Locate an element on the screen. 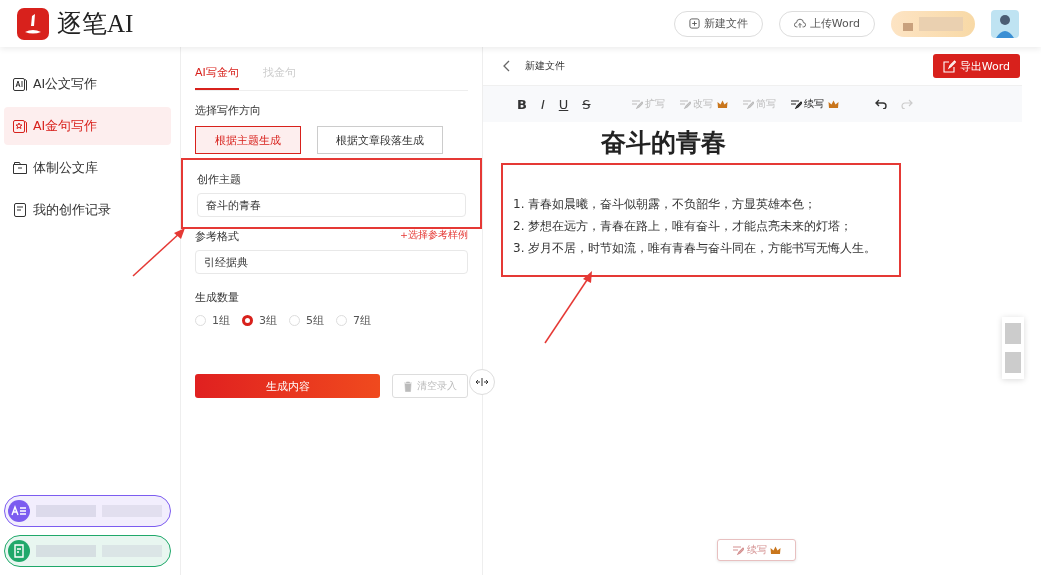 The height and width of the screenshot is (575, 1041). field-label: 参考格式 is located at coordinates (217, 236).